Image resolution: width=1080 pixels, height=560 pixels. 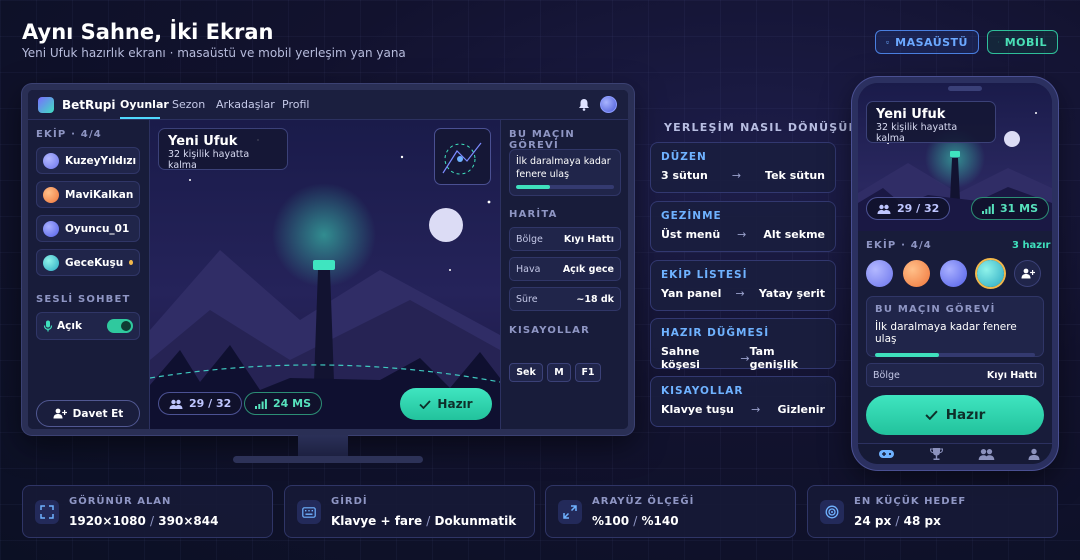 I want to click on map-info-value: ~18 dk, so click(x=595, y=299).